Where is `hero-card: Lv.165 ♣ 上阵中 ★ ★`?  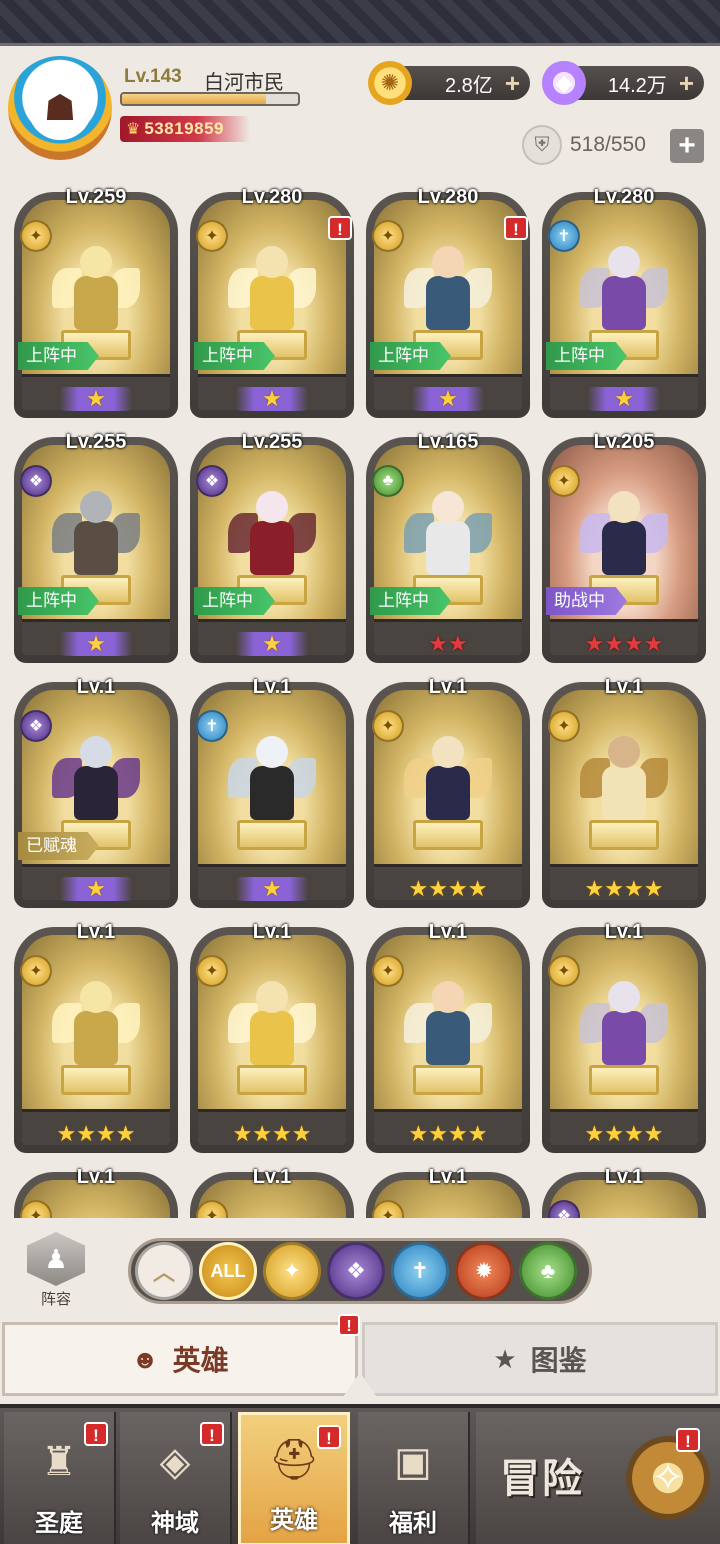 hero-card: Lv.165 ♣ 上阵中 ★ ★ is located at coordinates (448, 547).